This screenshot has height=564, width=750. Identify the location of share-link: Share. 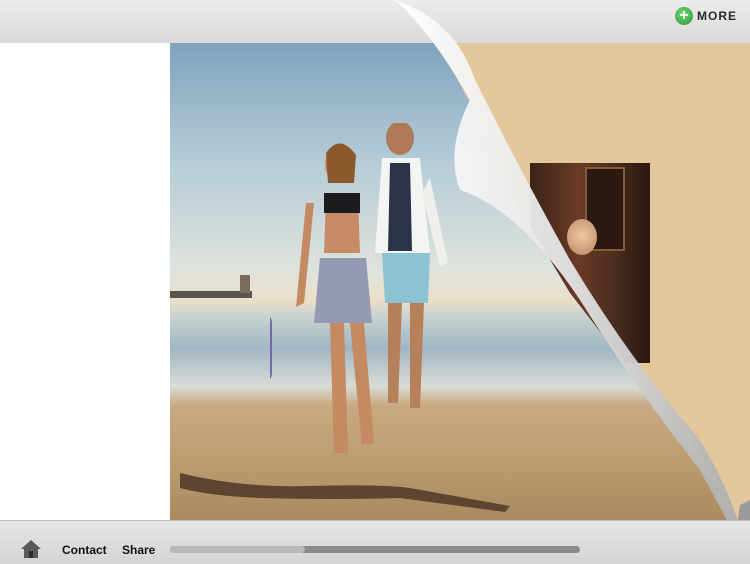
(138, 550).